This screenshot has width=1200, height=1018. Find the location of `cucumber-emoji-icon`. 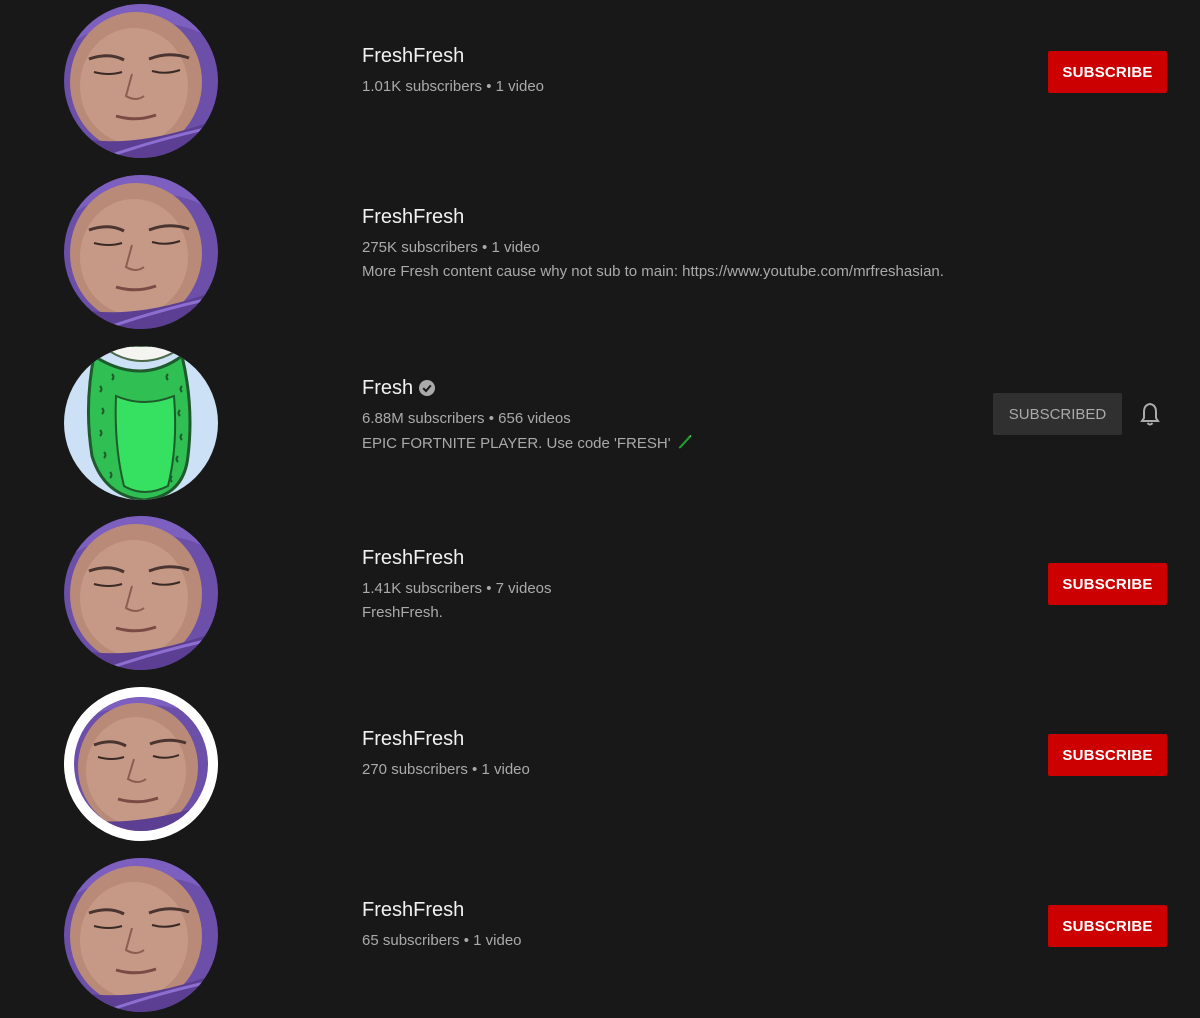

cucumber-emoji-icon is located at coordinates (685, 444).